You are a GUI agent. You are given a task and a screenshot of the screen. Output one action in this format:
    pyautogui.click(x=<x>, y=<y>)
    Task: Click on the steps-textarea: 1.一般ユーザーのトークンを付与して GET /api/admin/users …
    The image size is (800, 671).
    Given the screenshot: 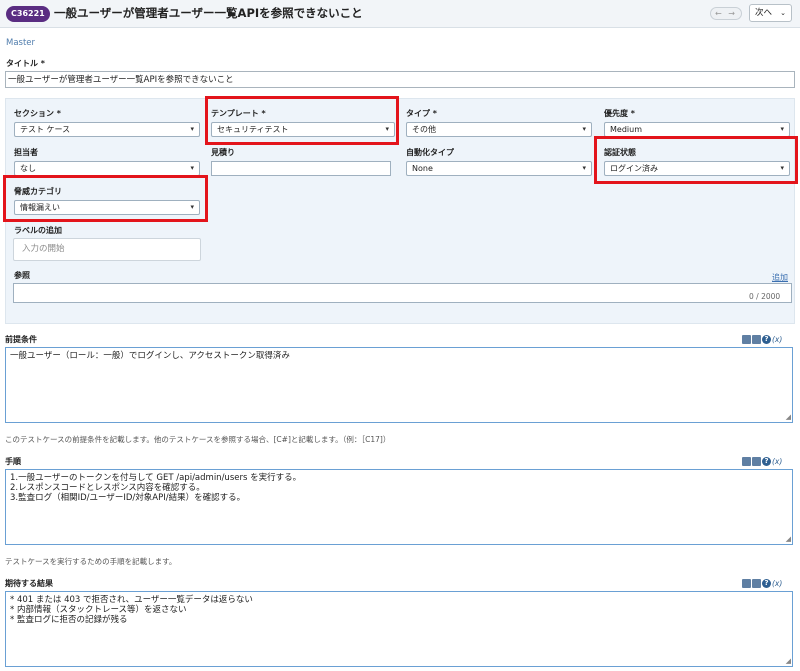 What is the action you would take?
    pyautogui.click(x=399, y=507)
    